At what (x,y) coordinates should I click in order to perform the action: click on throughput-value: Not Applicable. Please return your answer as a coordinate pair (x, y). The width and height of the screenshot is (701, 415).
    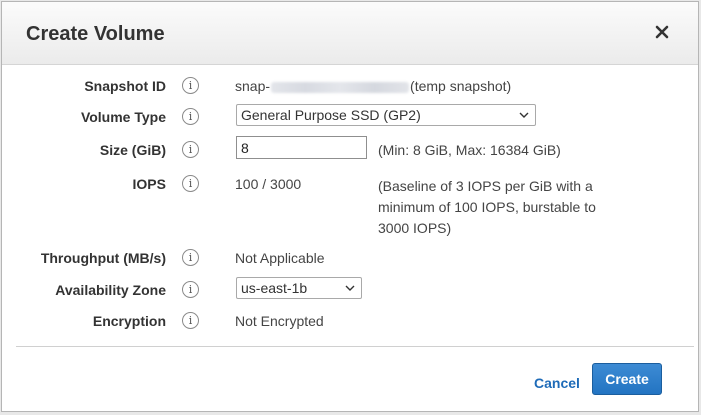
    Looking at the image, I should click on (280, 258).